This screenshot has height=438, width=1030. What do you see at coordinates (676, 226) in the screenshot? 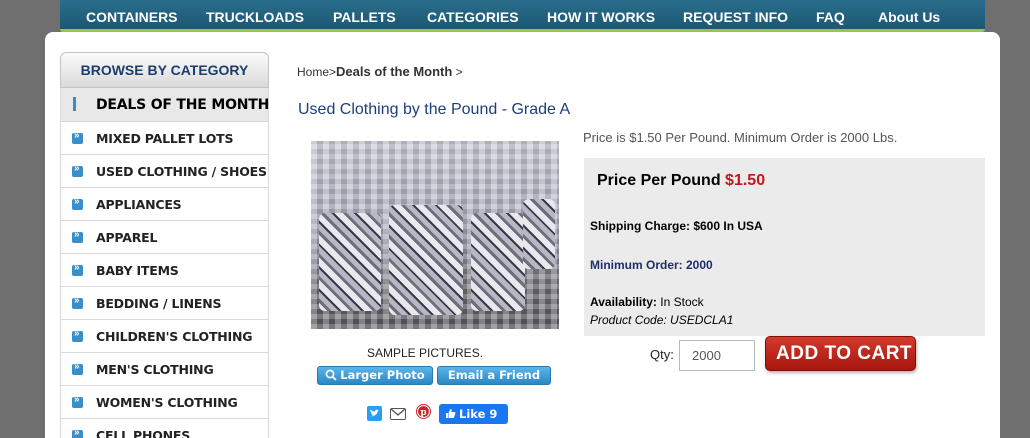
I see `shipping-charge: Shipping Charge: $600 In USA` at bounding box center [676, 226].